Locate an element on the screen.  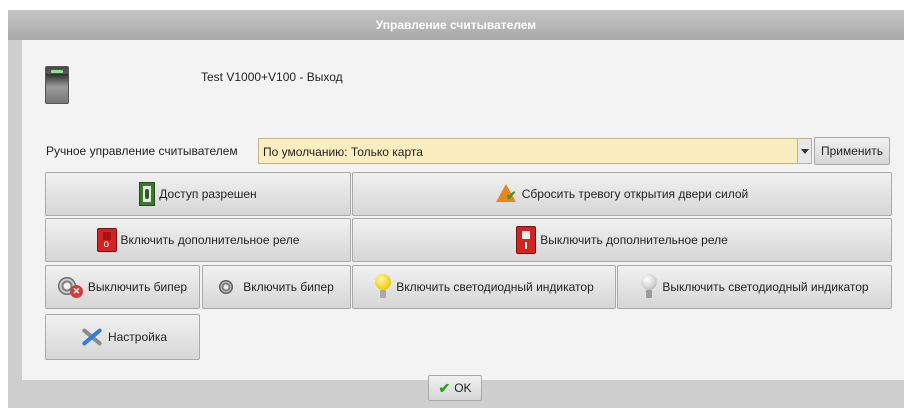
led-on-label: Включить светодиодный индикатор is located at coordinates (495, 287).